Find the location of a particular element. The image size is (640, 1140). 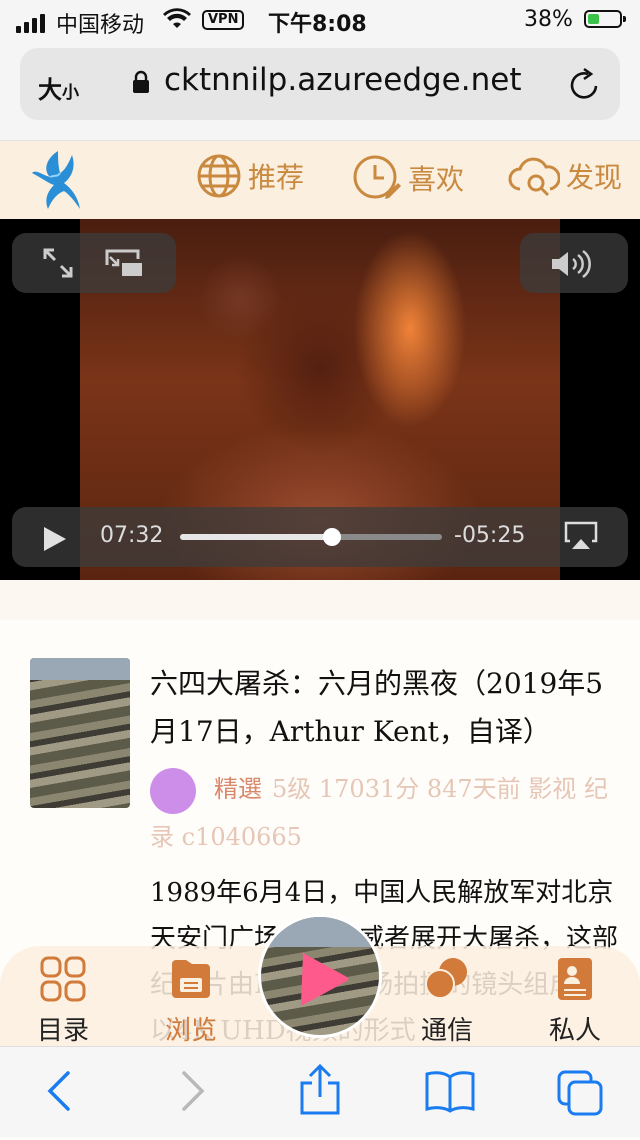

contact-card-icon is located at coordinates (575, 979).